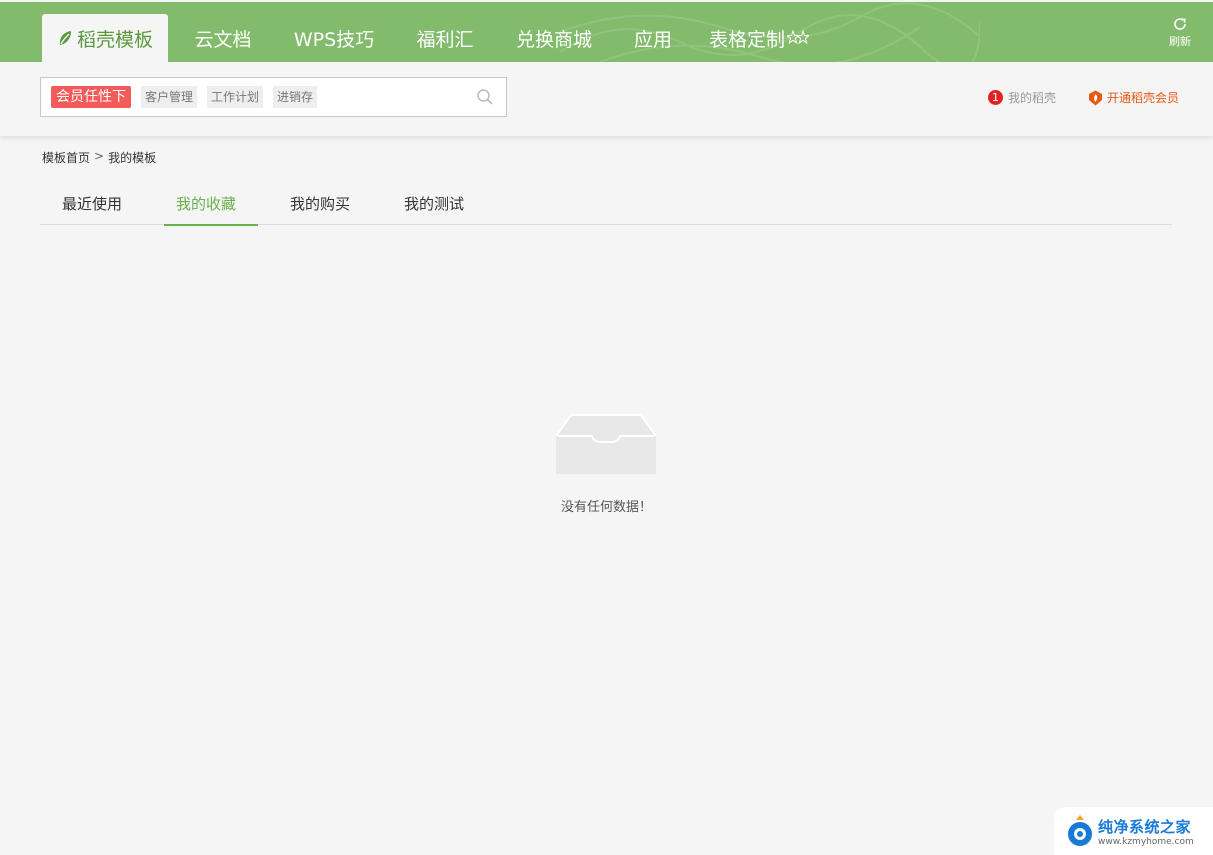 The width and height of the screenshot is (1213, 855). What do you see at coordinates (65, 38) in the screenshot?
I see `leaf-icon` at bounding box center [65, 38].